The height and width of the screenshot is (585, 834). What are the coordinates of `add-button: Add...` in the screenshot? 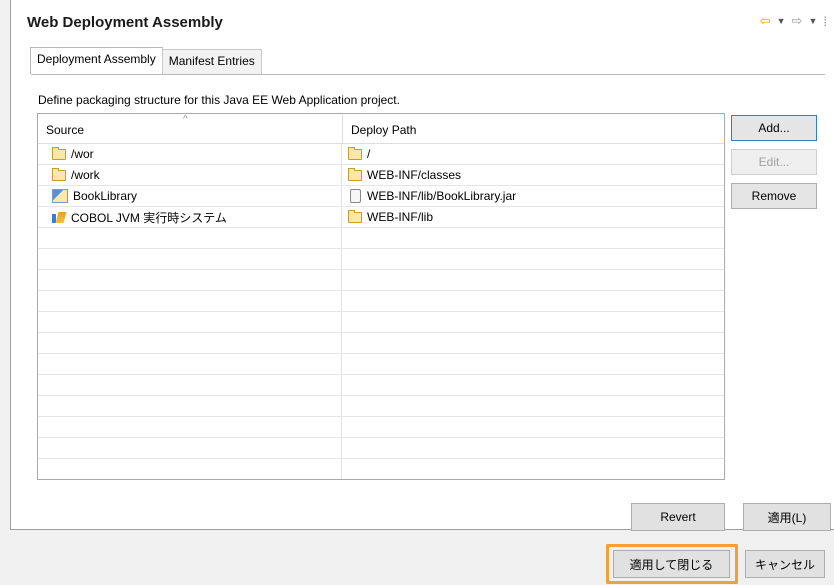 It's located at (774, 128).